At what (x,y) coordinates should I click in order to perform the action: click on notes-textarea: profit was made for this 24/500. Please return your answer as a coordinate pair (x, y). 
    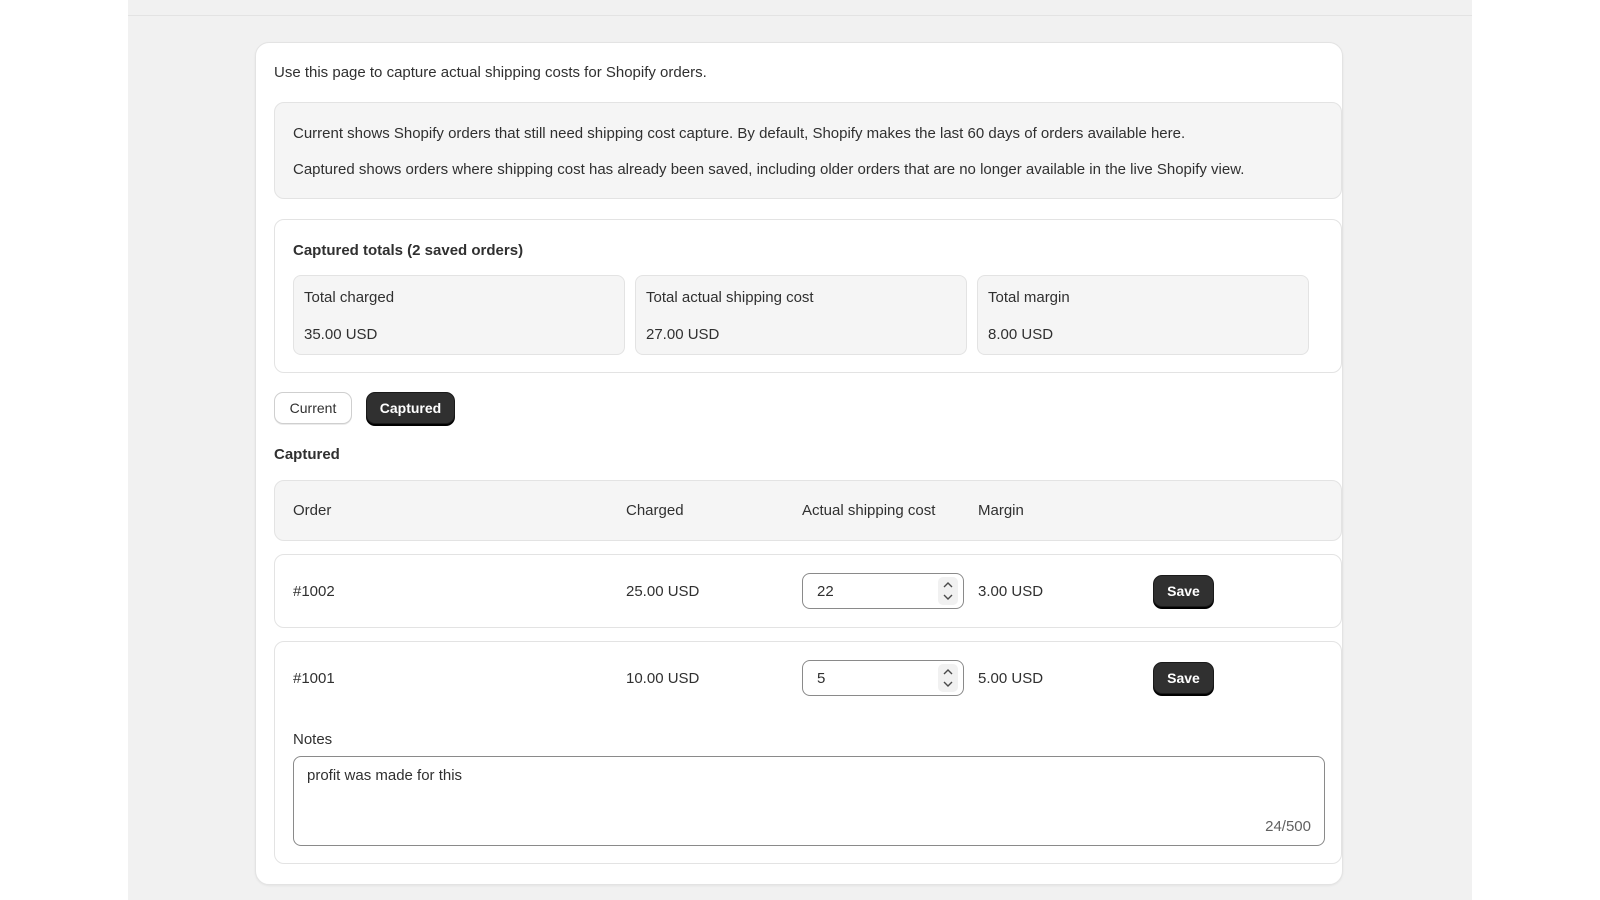
    Looking at the image, I should click on (809, 801).